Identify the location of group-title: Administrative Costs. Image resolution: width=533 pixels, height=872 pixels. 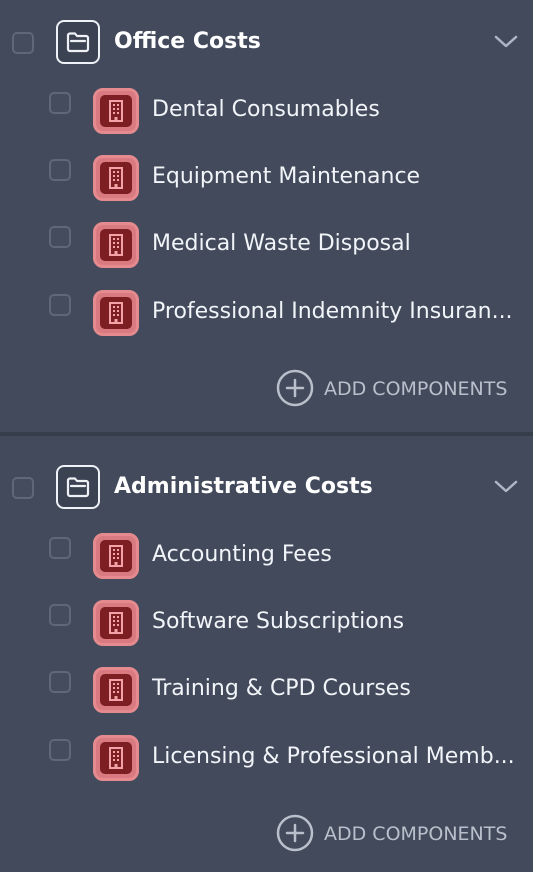
(243, 486).